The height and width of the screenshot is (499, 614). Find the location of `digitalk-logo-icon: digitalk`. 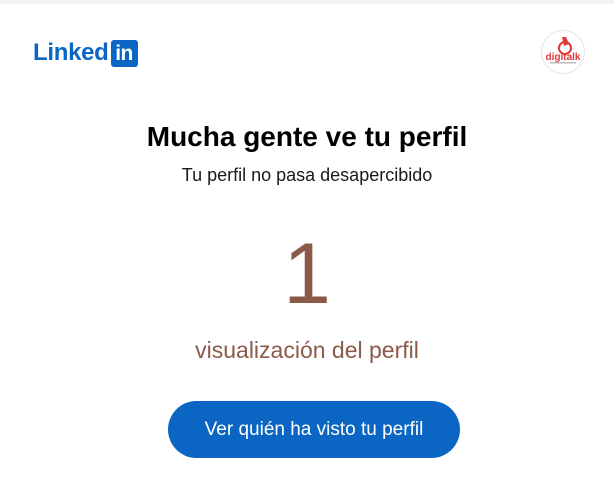

digitalk-logo-icon: digitalk is located at coordinates (563, 52).